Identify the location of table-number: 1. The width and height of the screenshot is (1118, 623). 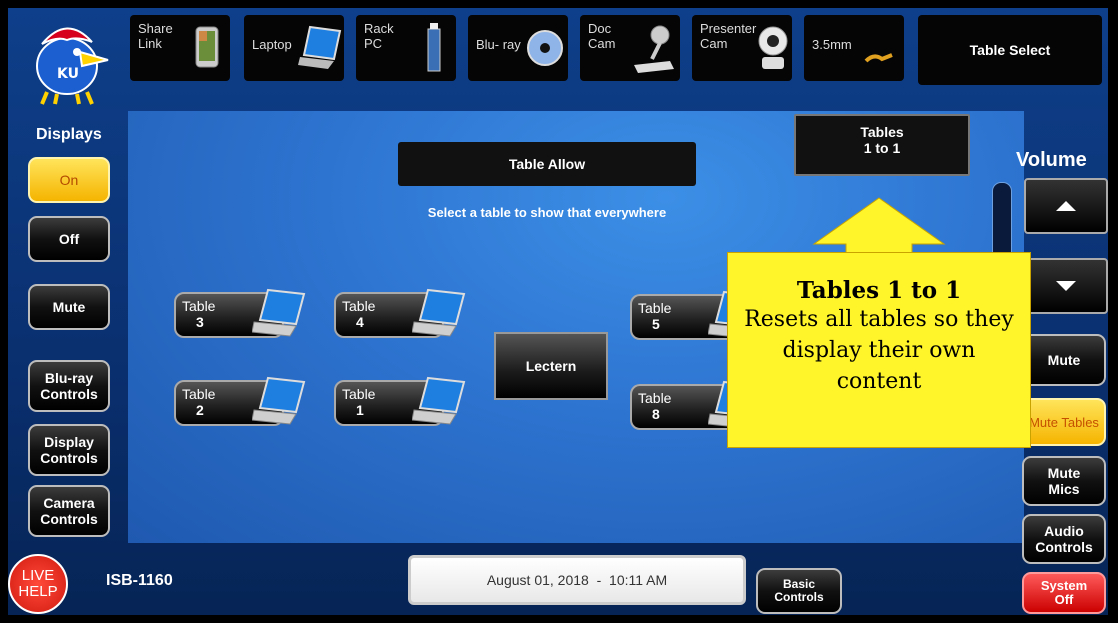
(360, 410).